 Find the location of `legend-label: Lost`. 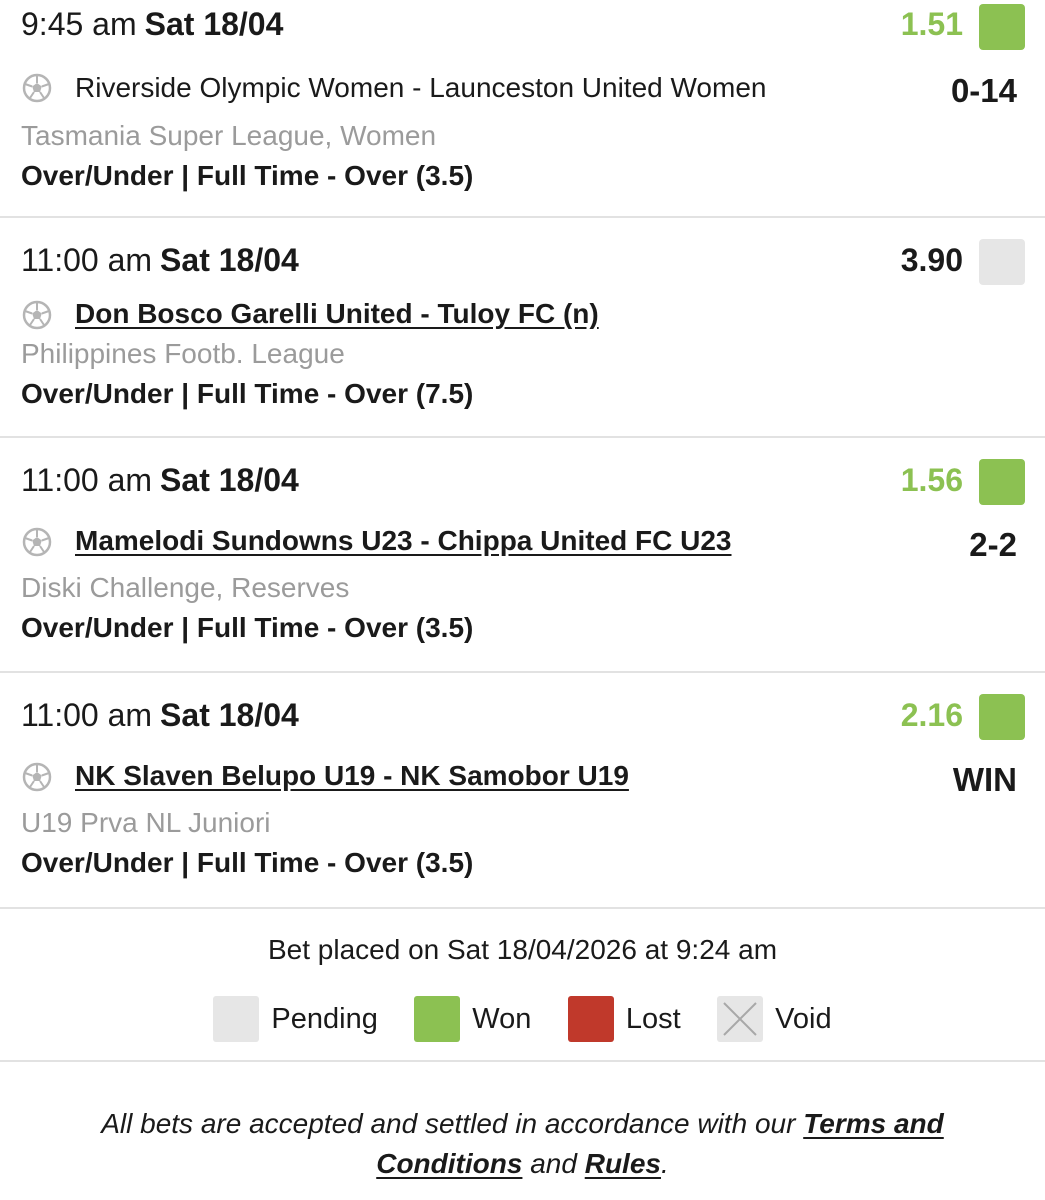

legend-label: Lost is located at coordinates (653, 1019).